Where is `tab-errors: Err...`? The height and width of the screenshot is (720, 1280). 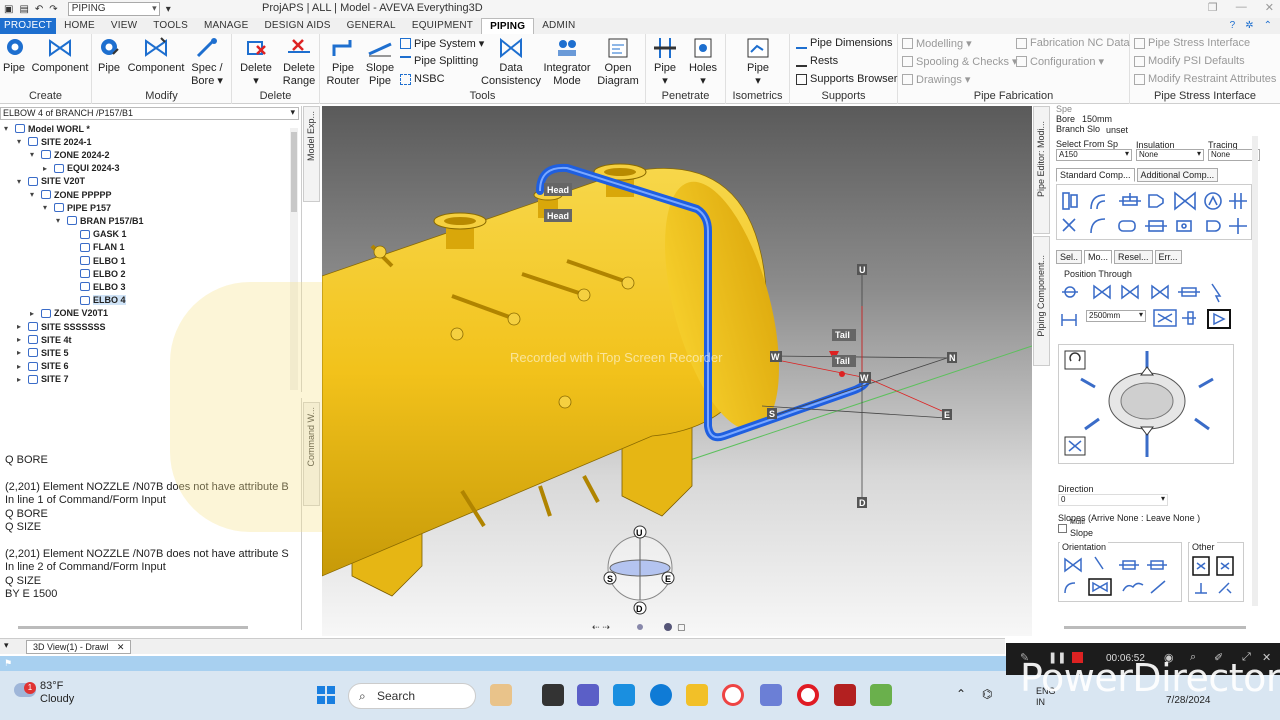 tab-errors: Err... is located at coordinates (1168, 257).